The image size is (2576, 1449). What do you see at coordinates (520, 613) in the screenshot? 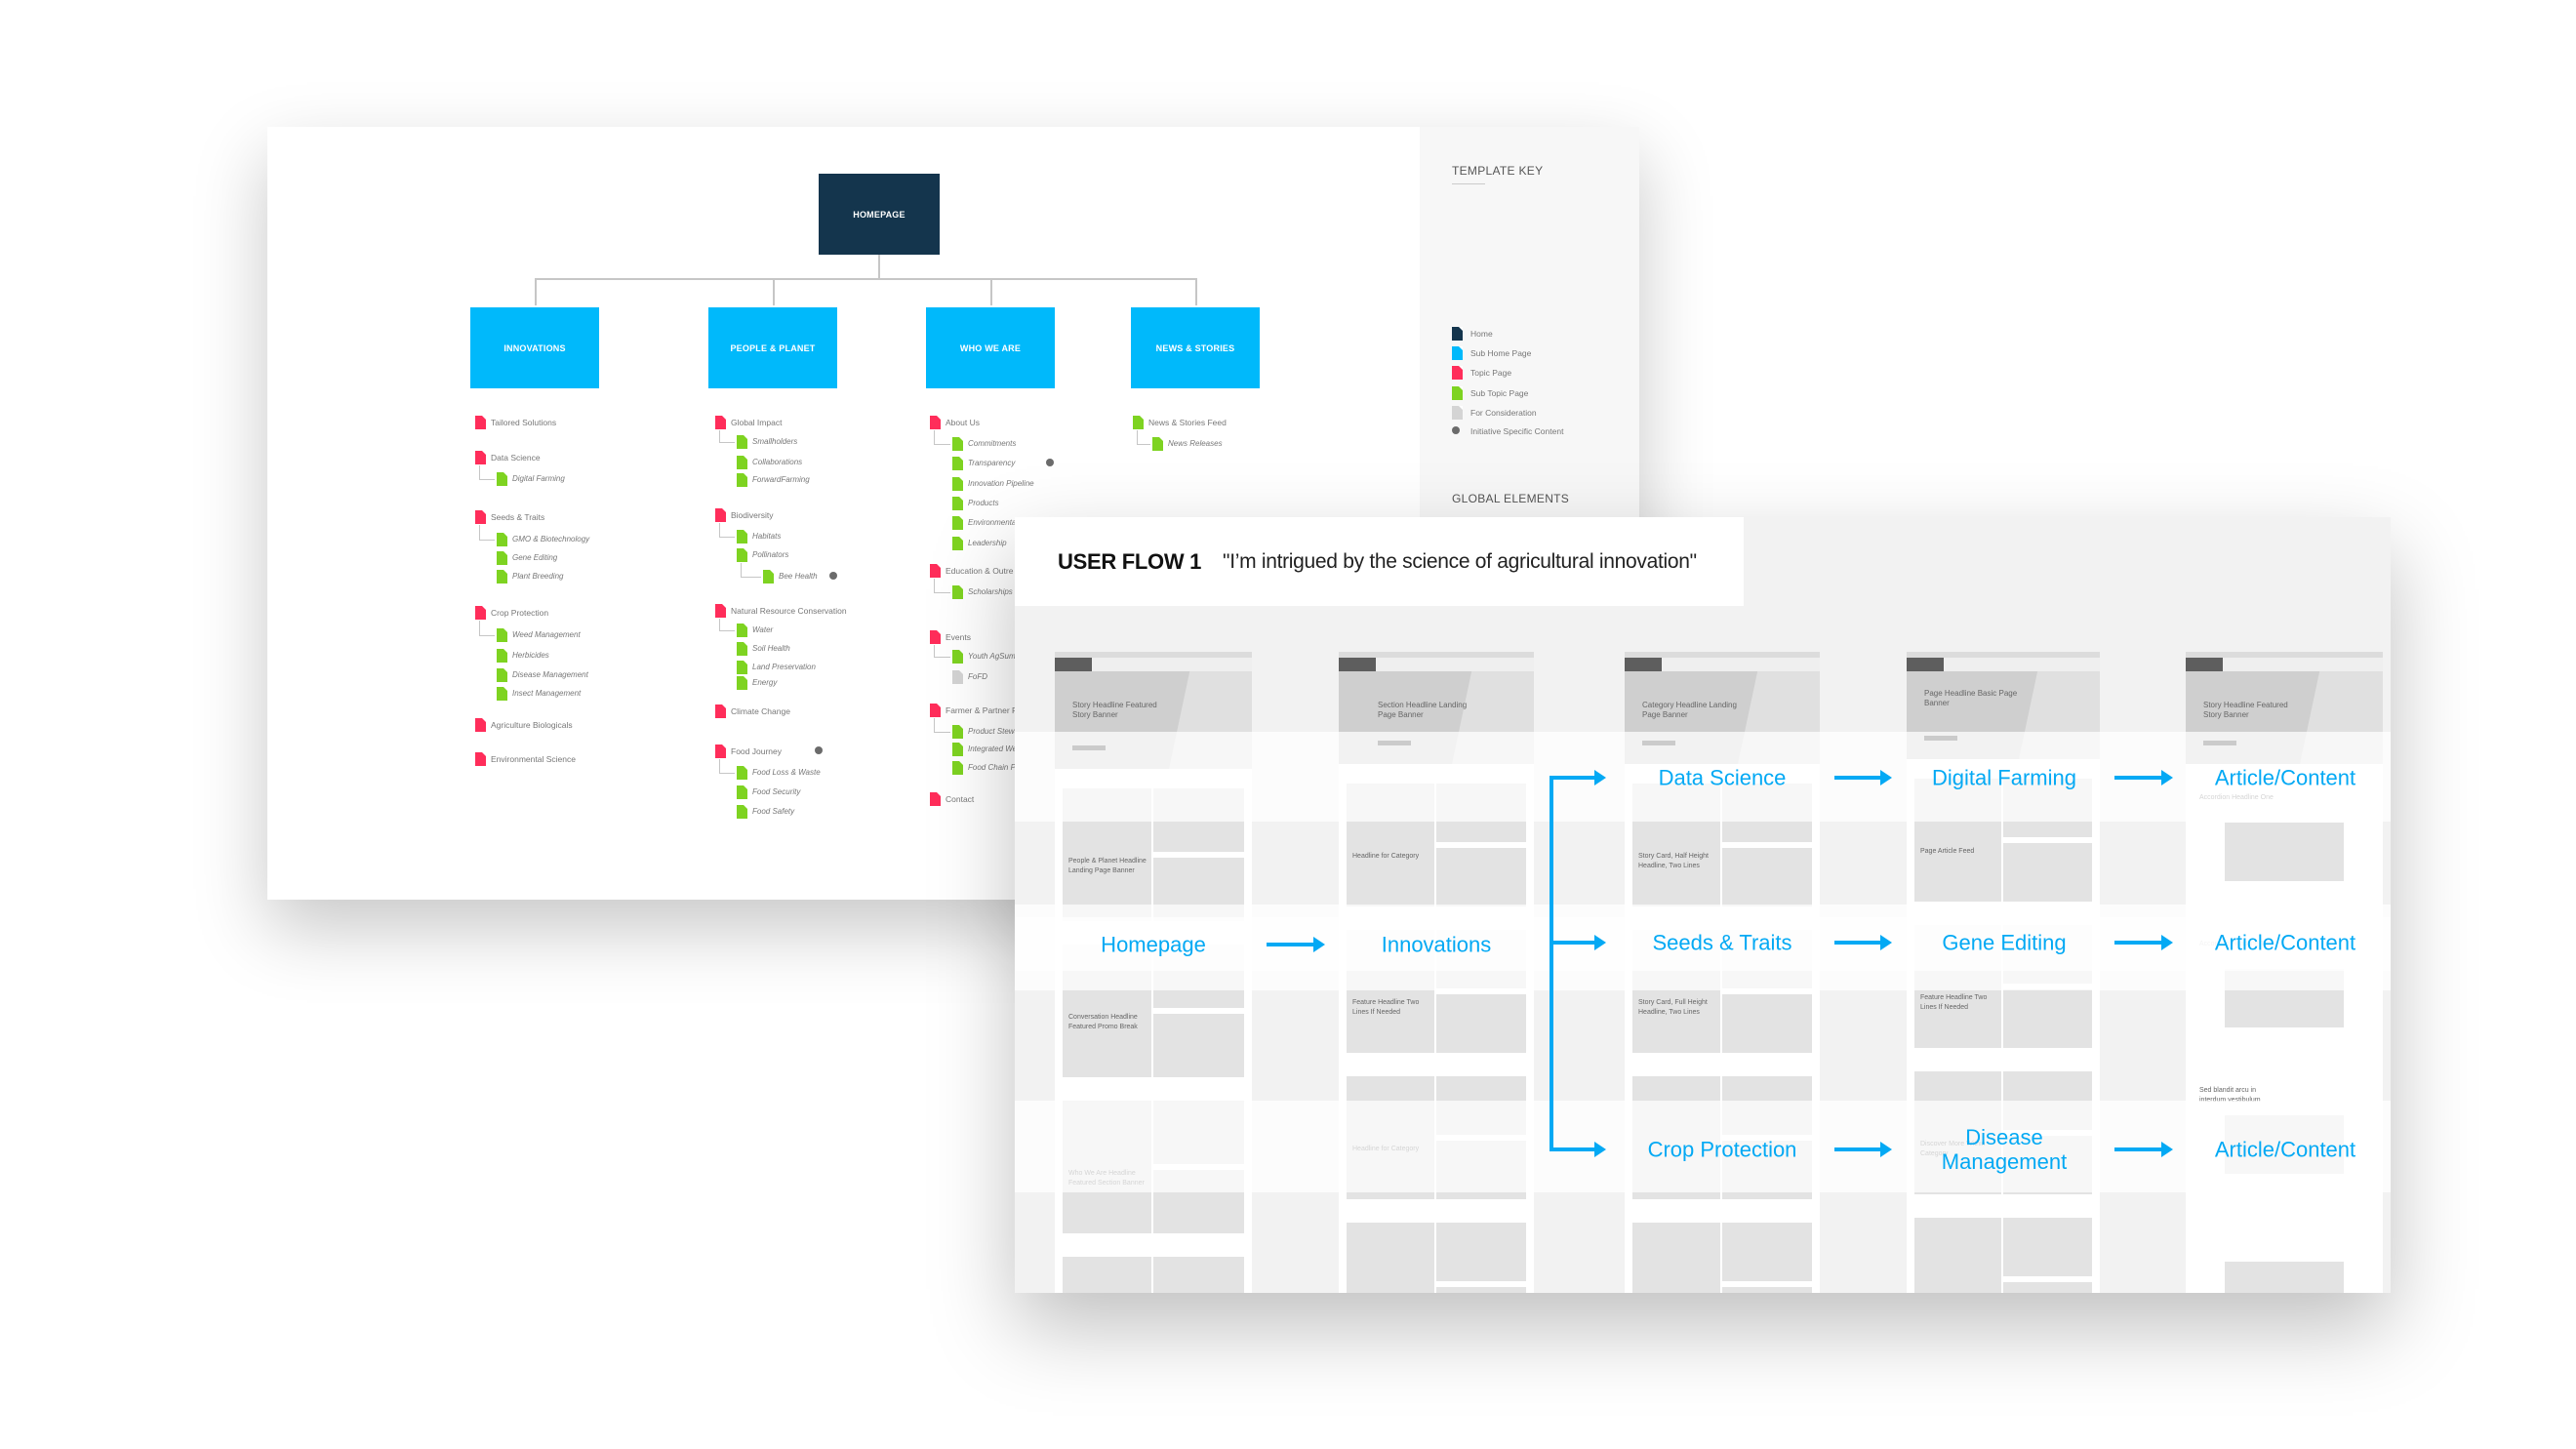
I see `sitemap-item: Crop Protection` at bounding box center [520, 613].